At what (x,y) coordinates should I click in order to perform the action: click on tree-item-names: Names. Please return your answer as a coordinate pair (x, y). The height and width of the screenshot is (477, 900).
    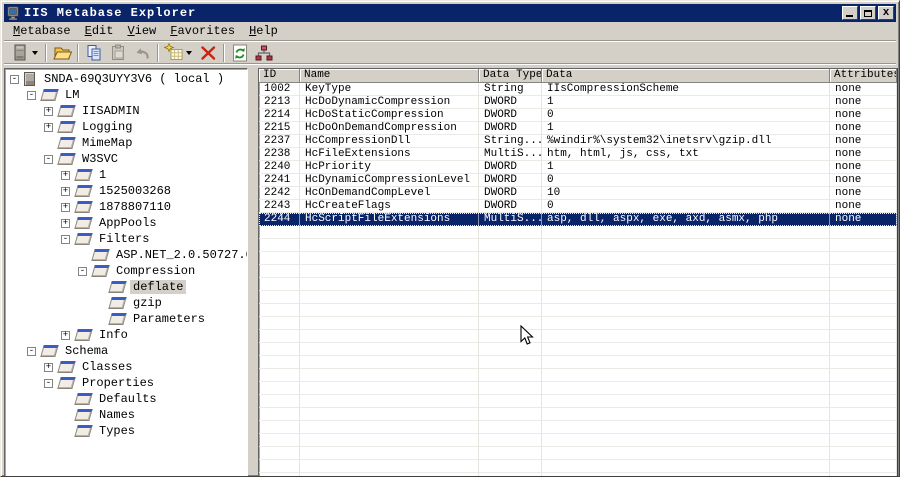
    Looking at the image, I should click on (126, 415).